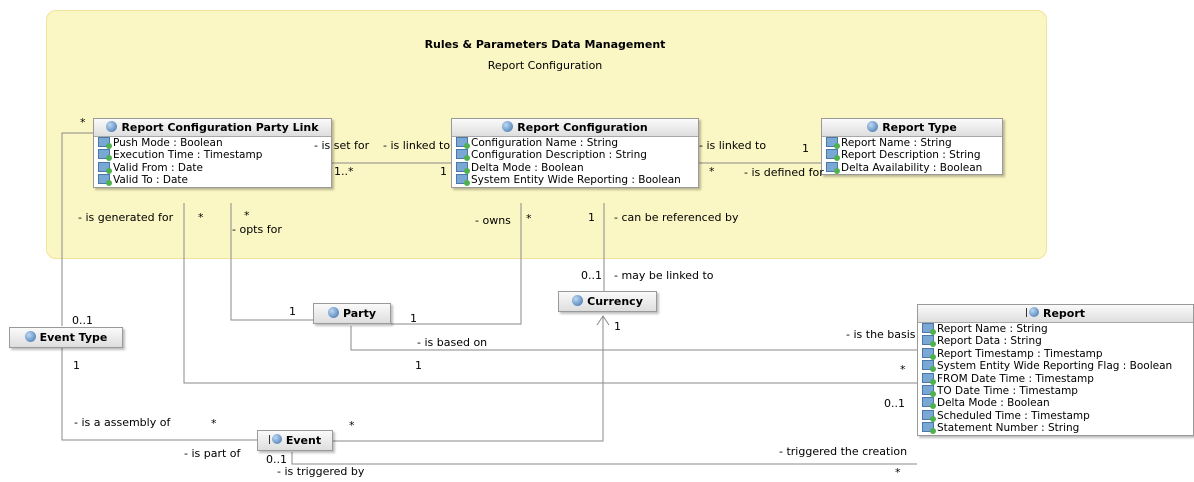  I want to click on assoc-event-currency, so click(467, 379).